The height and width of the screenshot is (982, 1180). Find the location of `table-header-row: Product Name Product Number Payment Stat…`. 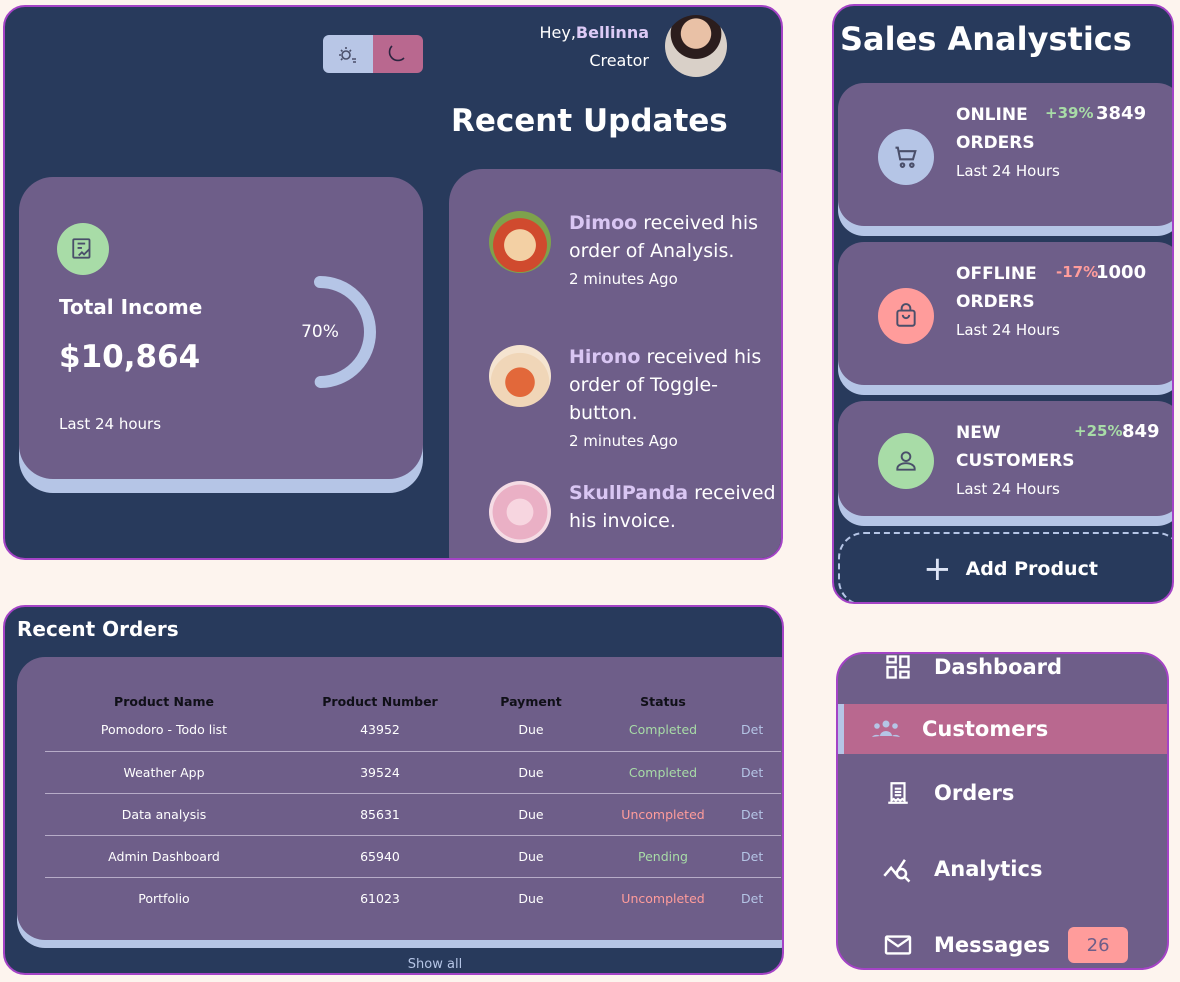

table-header-row: Product Name Product Number Payment Stat… is located at coordinates (413, 693).